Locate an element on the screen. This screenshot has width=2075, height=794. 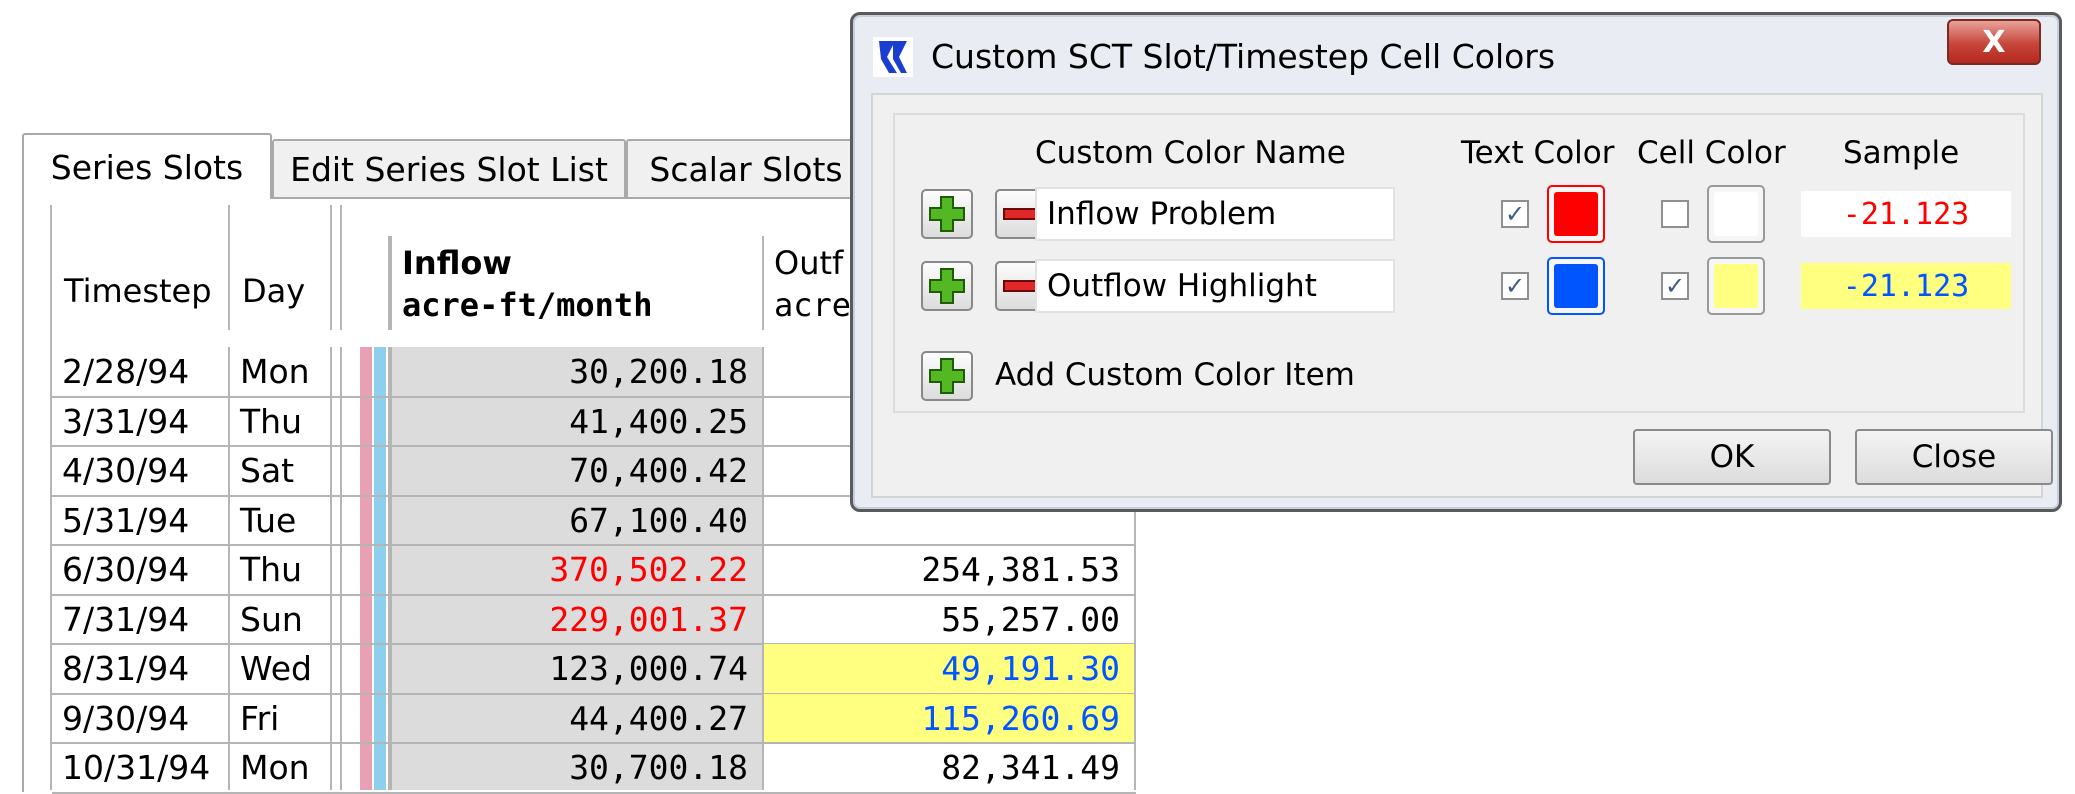
column-header-sample: Sample is located at coordinates (1901, 153).